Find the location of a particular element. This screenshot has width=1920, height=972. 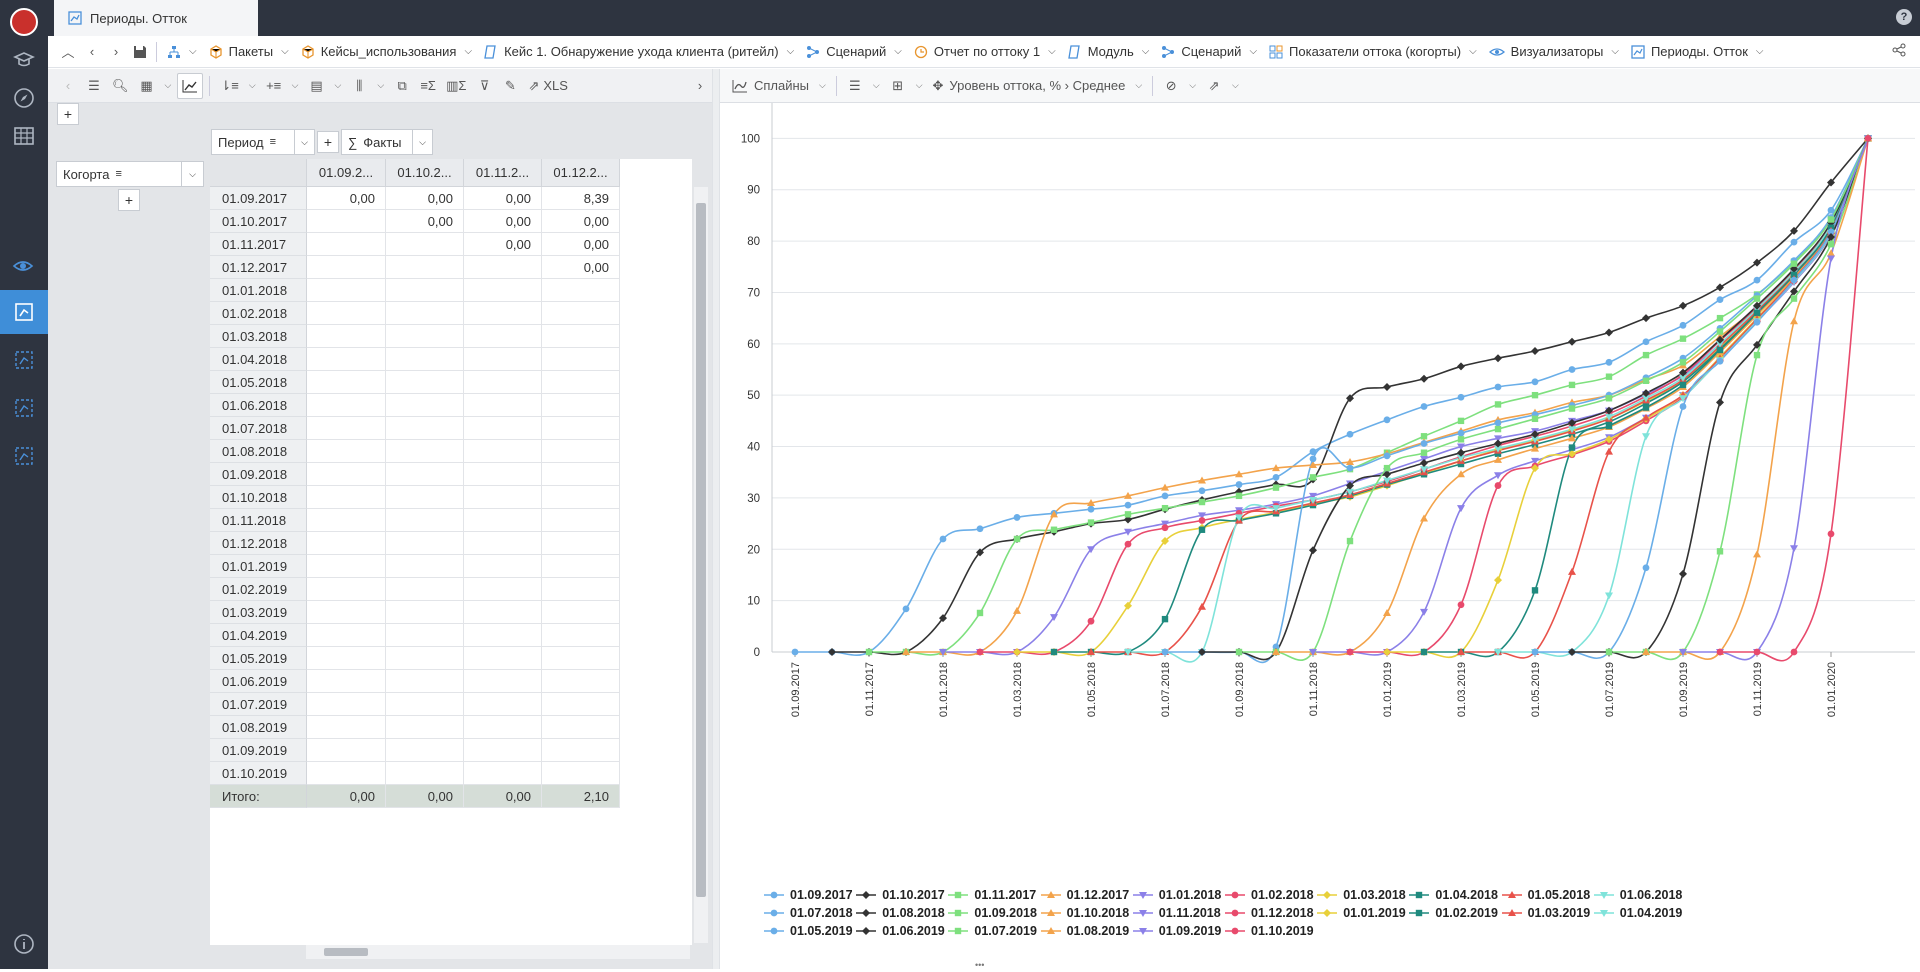

legend-item: 01.10.2018 is located at coordinates (1084, 913).